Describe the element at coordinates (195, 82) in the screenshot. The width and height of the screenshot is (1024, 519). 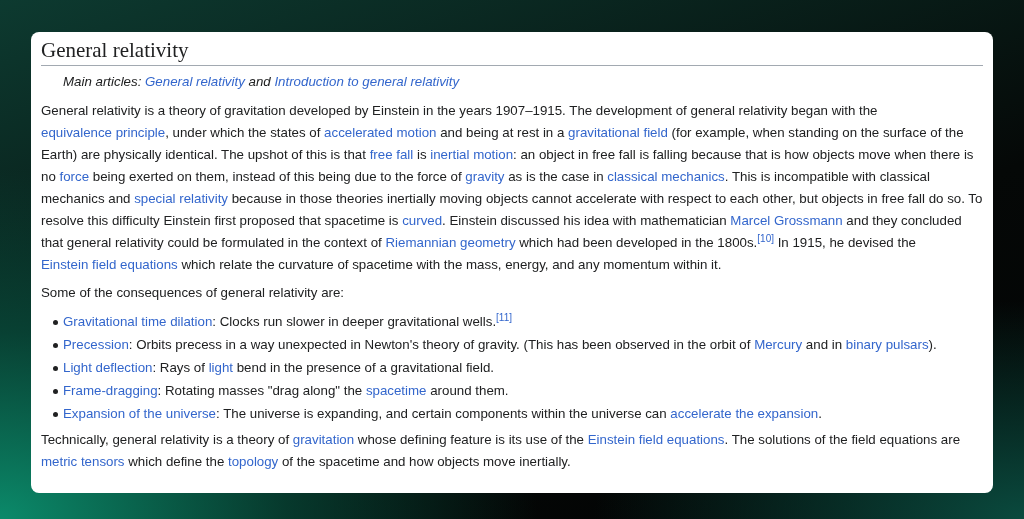
I see `link: General relativity` at that location.